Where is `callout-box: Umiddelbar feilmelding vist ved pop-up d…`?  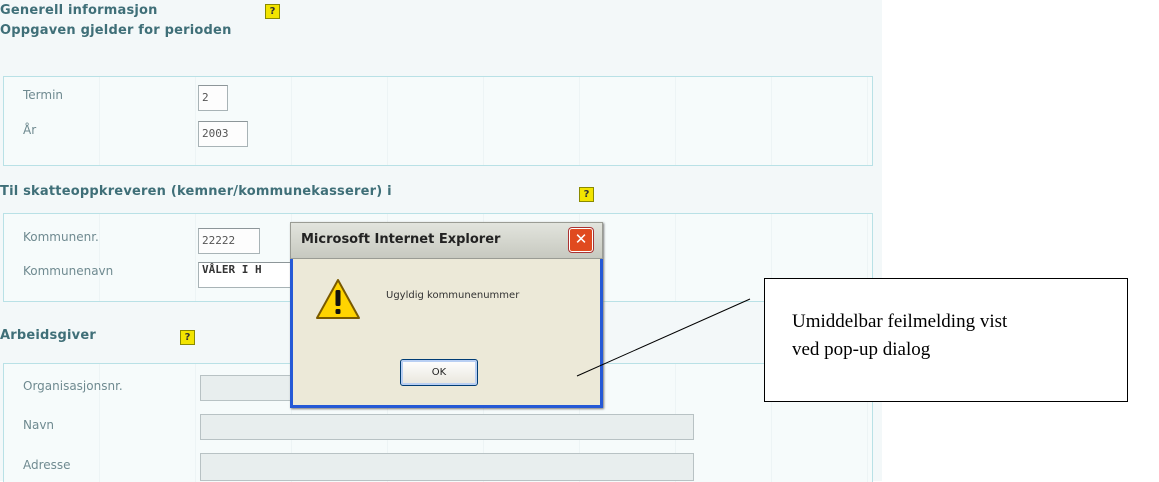 callout-box: Umiddelbar feilmelding vist ved pop-up d… is located at coordinates (946, 340).